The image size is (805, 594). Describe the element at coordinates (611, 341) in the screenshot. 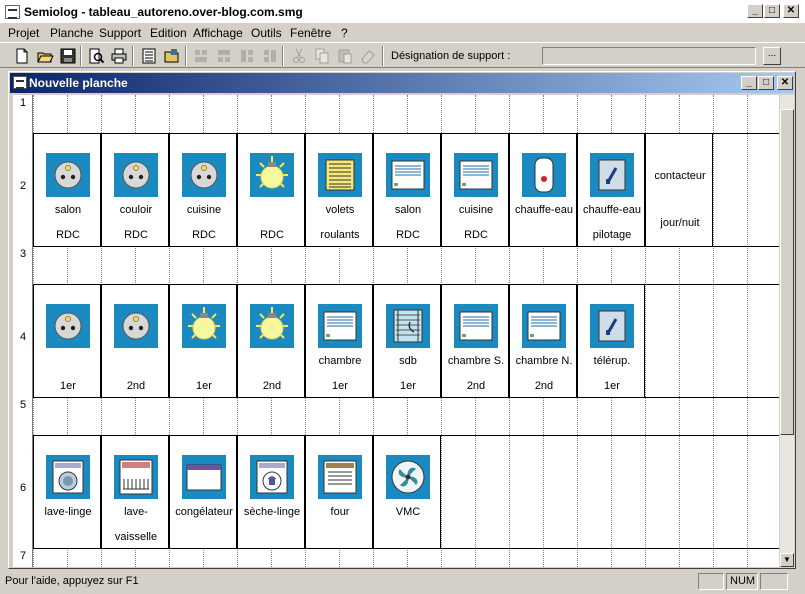

I see `planche-cell: télérup. 1er` at that location.